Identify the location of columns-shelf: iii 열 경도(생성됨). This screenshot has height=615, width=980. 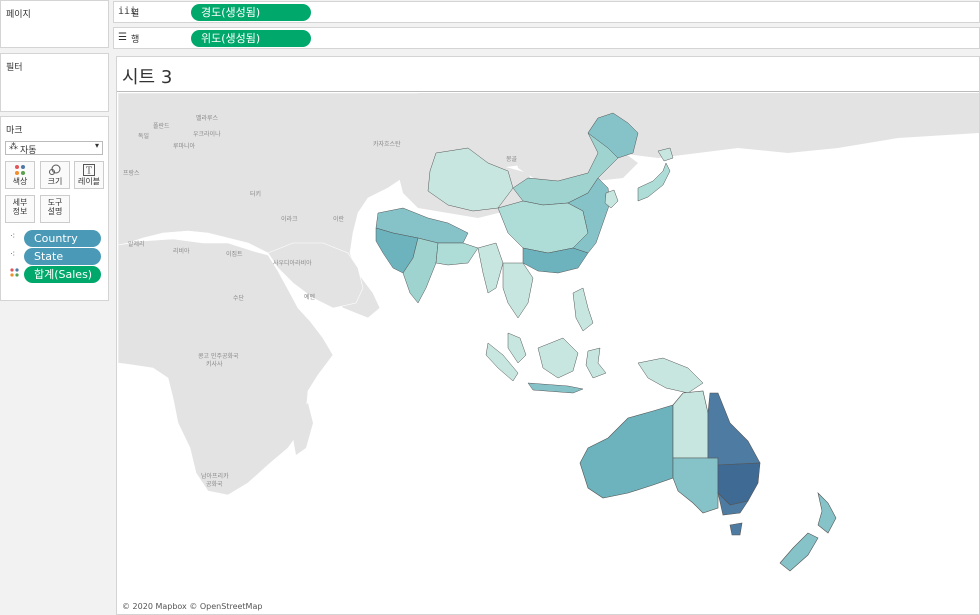
(546, 12).